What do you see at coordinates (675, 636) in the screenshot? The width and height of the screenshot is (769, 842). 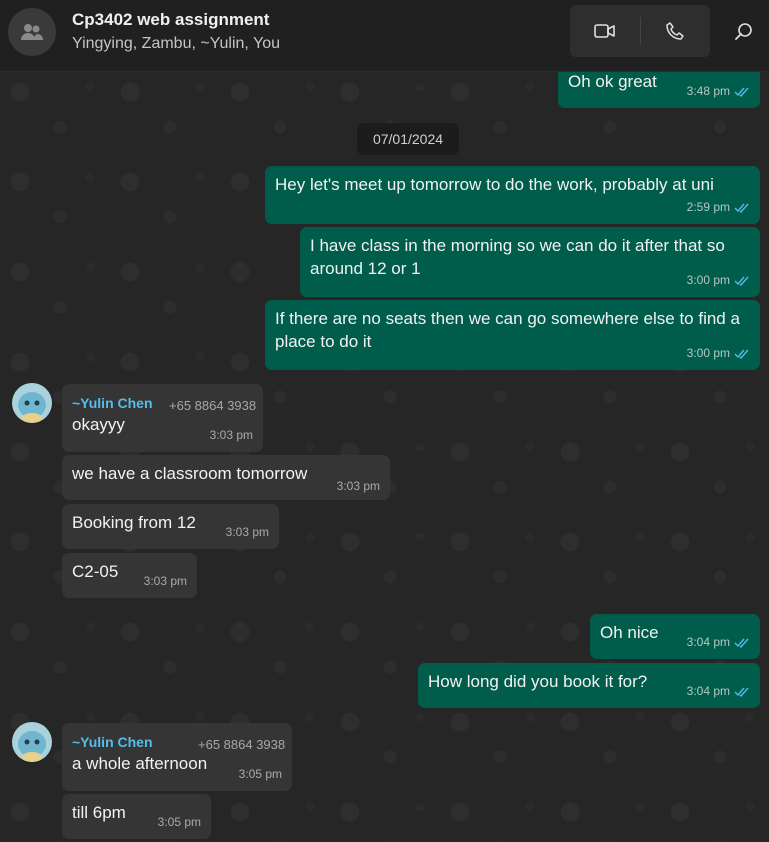 I see `message-bubble-outgoing: Oh nice 3:04 pm` at bounding box center [675, 636].